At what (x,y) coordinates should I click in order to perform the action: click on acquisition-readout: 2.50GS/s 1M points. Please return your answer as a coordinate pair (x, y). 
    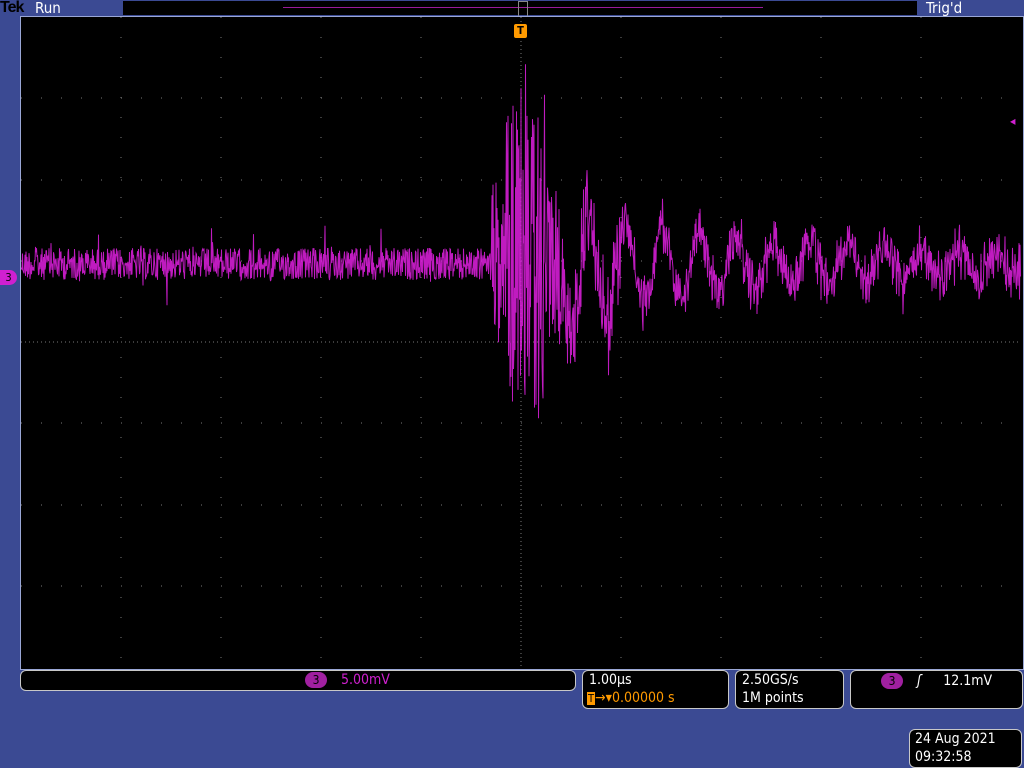
    Looking at the image, I should click on (789, 689).